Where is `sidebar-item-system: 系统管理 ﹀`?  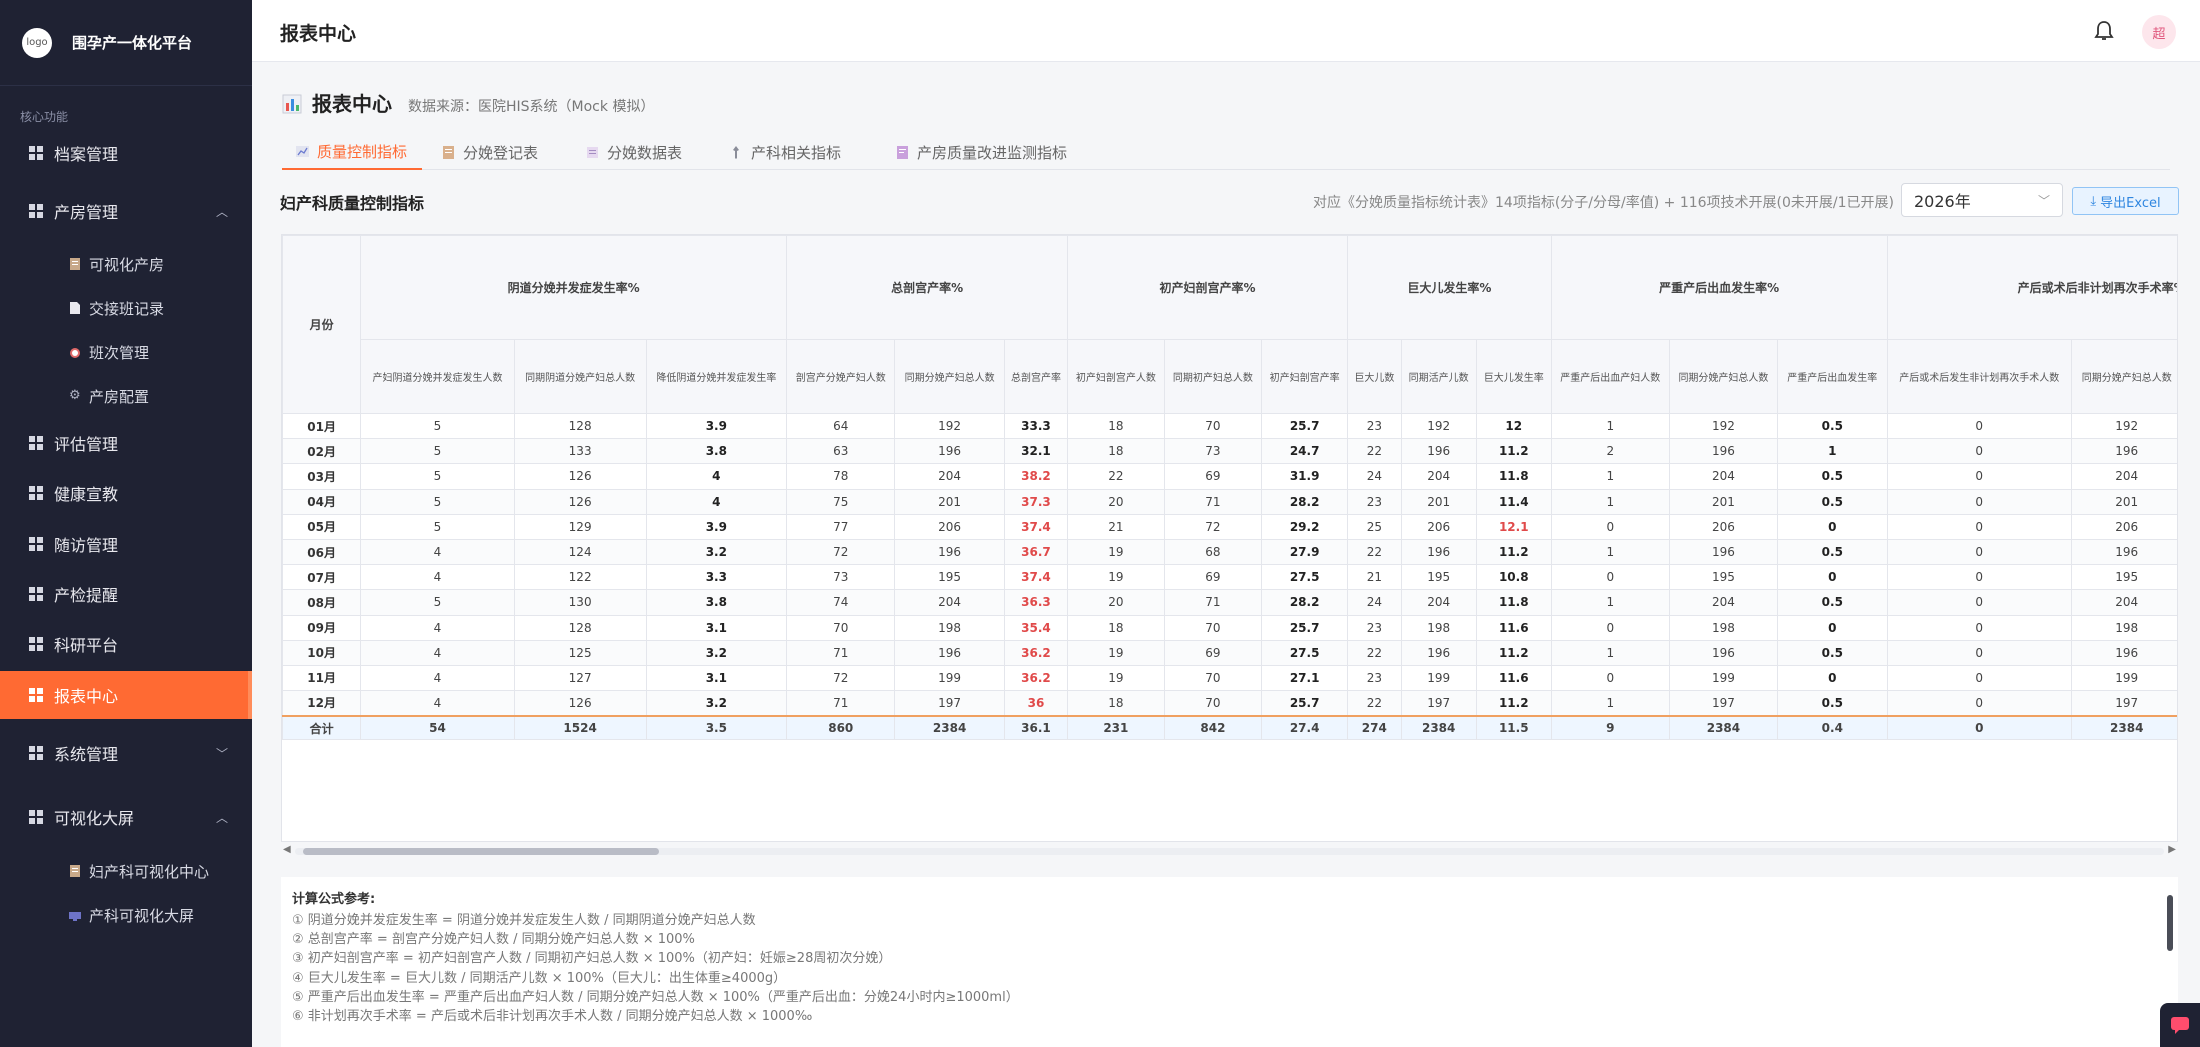 sidebar-item-system: 系统管理 ﹀ is located at coordinates (126, 753).